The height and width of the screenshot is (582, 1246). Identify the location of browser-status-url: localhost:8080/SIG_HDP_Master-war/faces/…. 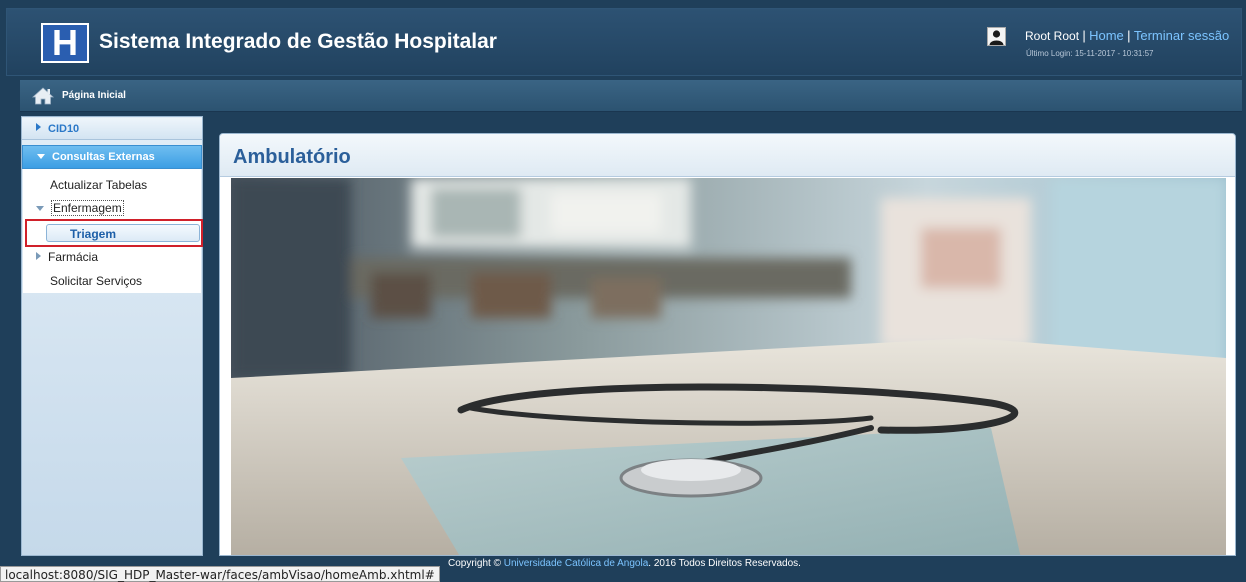
(220, 574).